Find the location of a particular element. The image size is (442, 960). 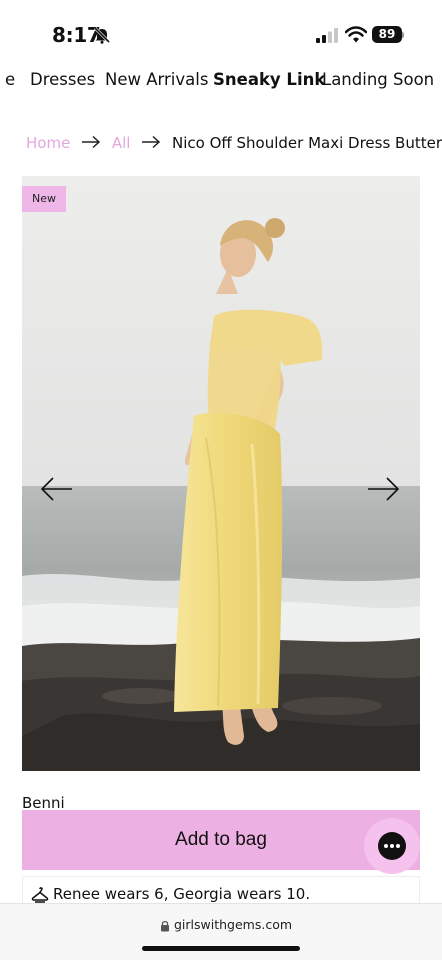

nav-item-landing-soon: Landing Soon is located at coordinates (378, 79).